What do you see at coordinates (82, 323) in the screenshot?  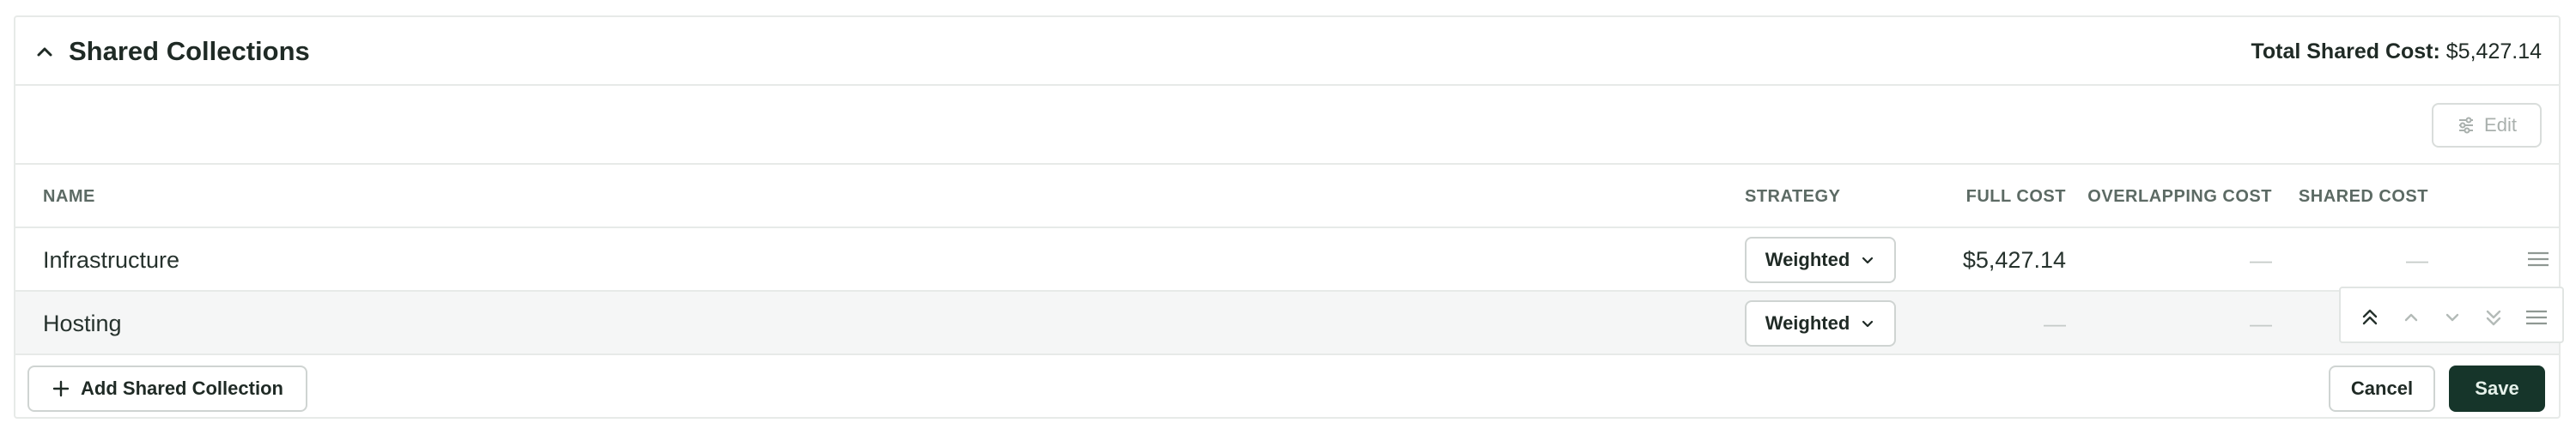 I see `collection-name: Hosting` at bounding box center [82, 323].